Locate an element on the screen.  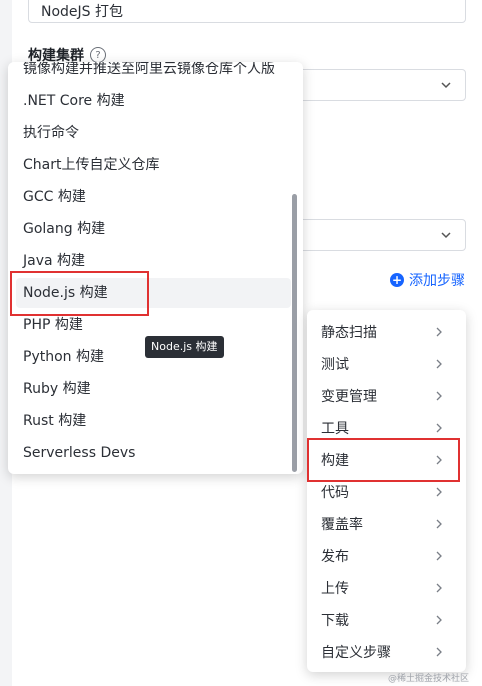
category-item: 自定义步骤 is located at coordinates (386, 652).